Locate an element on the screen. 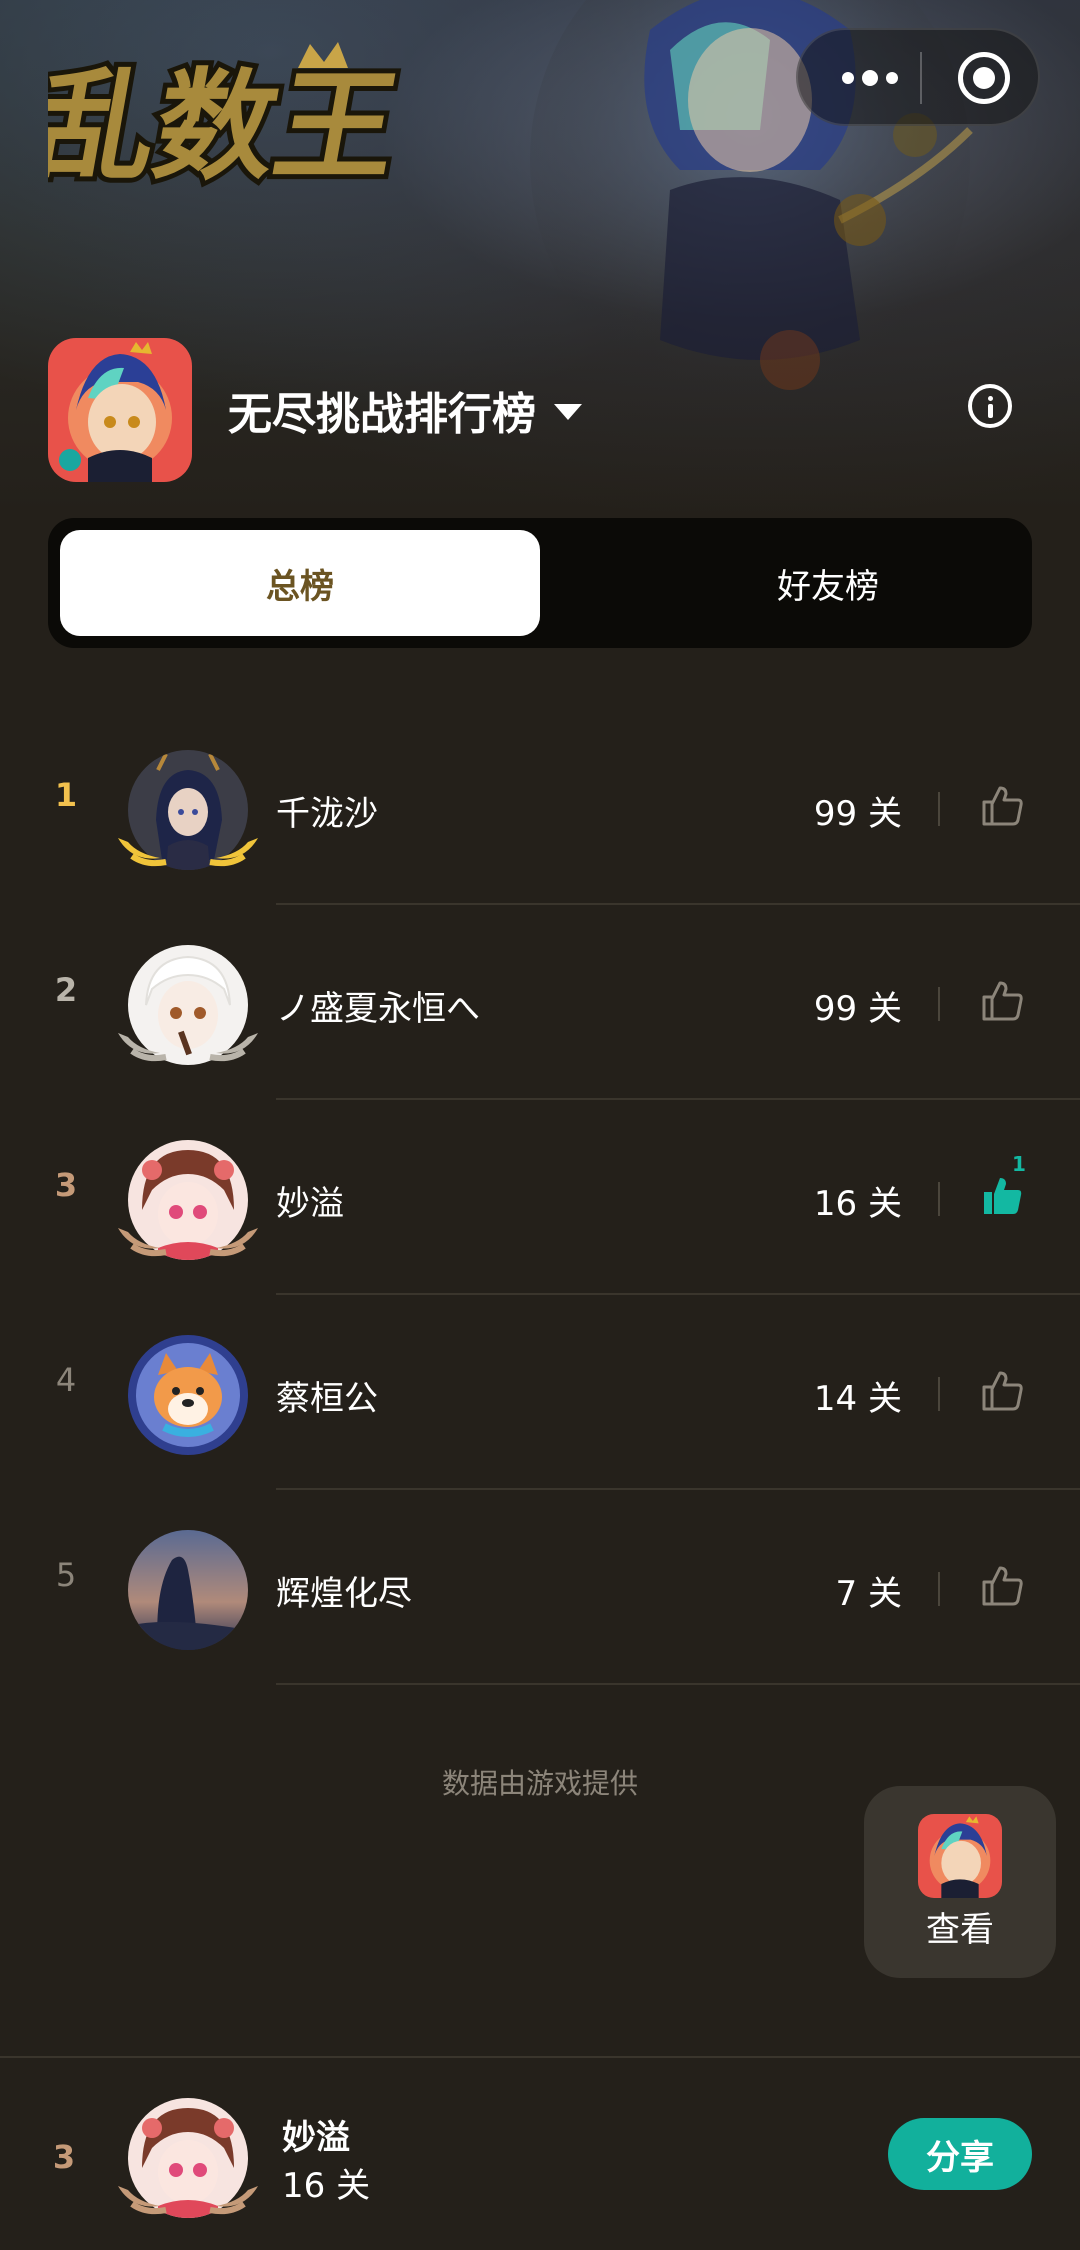 The height and width of the screenshot is (2250, 1080). leaderboard-selector: 无尽挑战排行榜 is located at coordinates (405, 410).